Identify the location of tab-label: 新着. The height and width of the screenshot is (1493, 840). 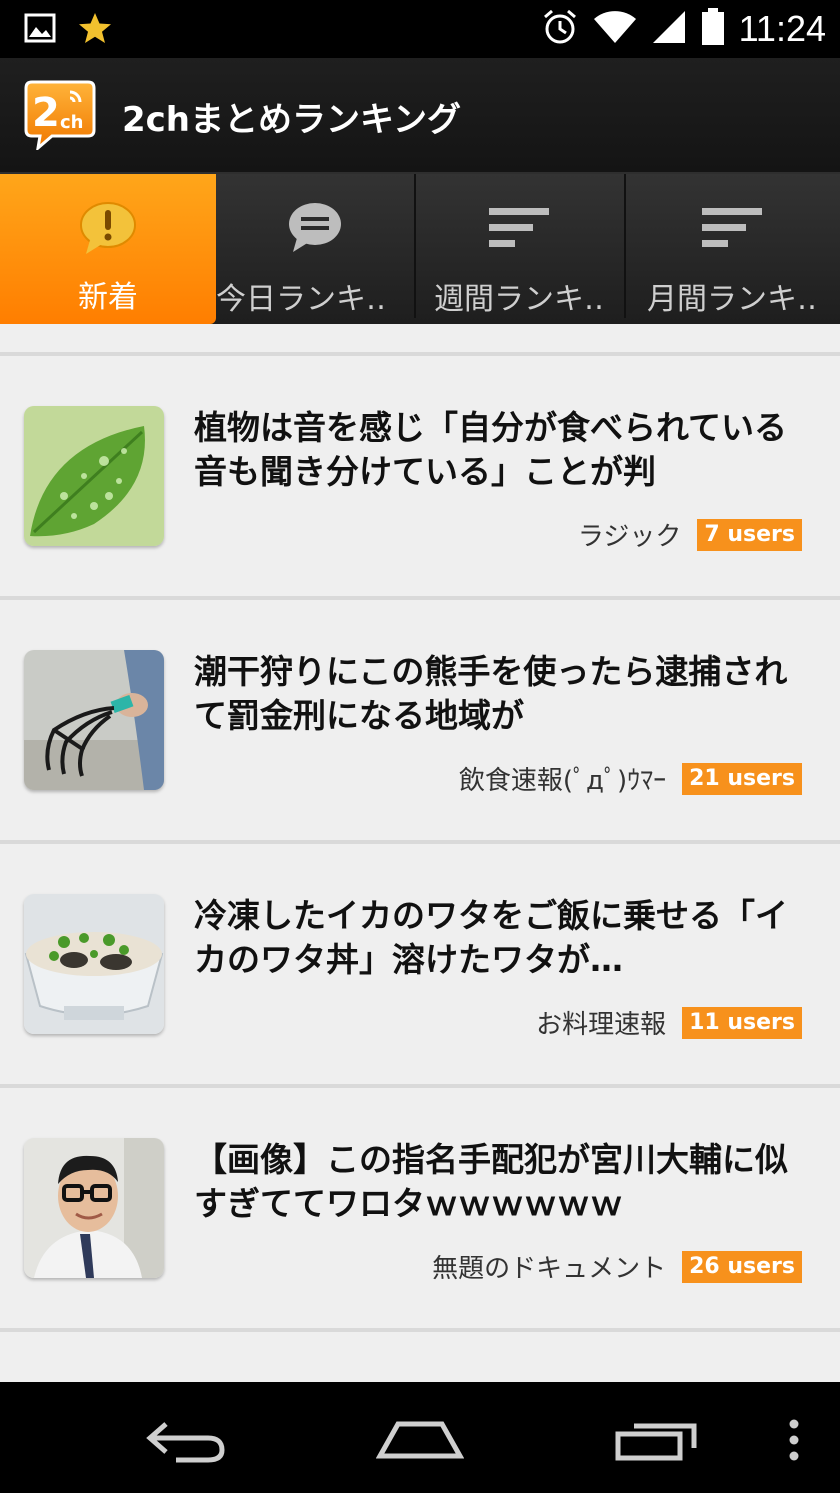
(108, 297).